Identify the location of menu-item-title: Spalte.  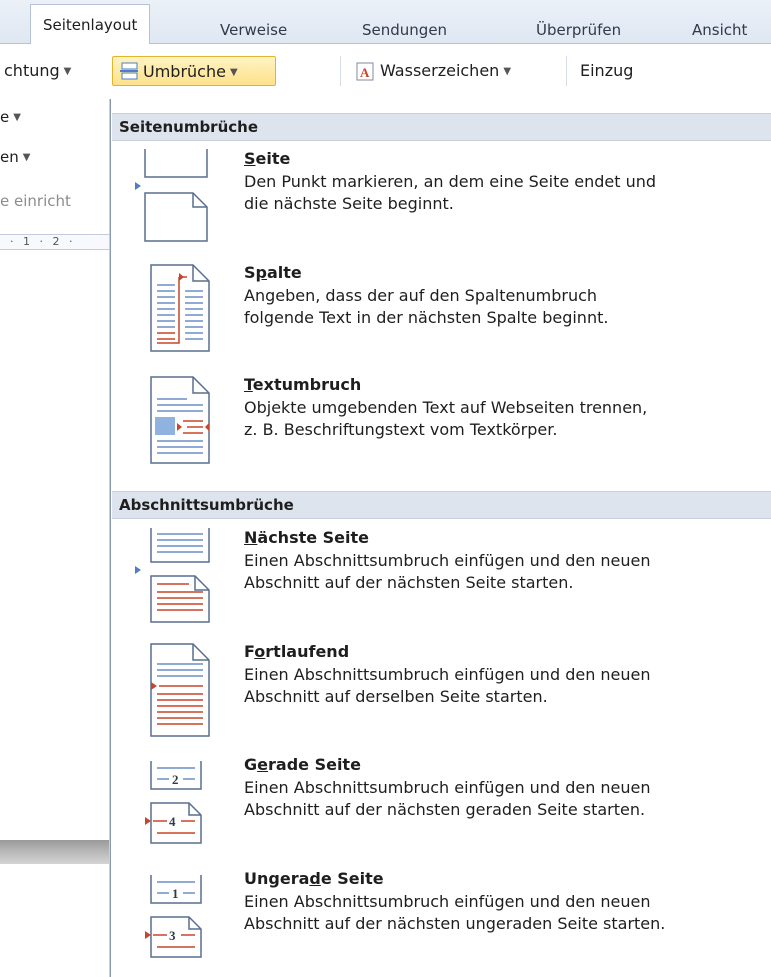
(273, 272).